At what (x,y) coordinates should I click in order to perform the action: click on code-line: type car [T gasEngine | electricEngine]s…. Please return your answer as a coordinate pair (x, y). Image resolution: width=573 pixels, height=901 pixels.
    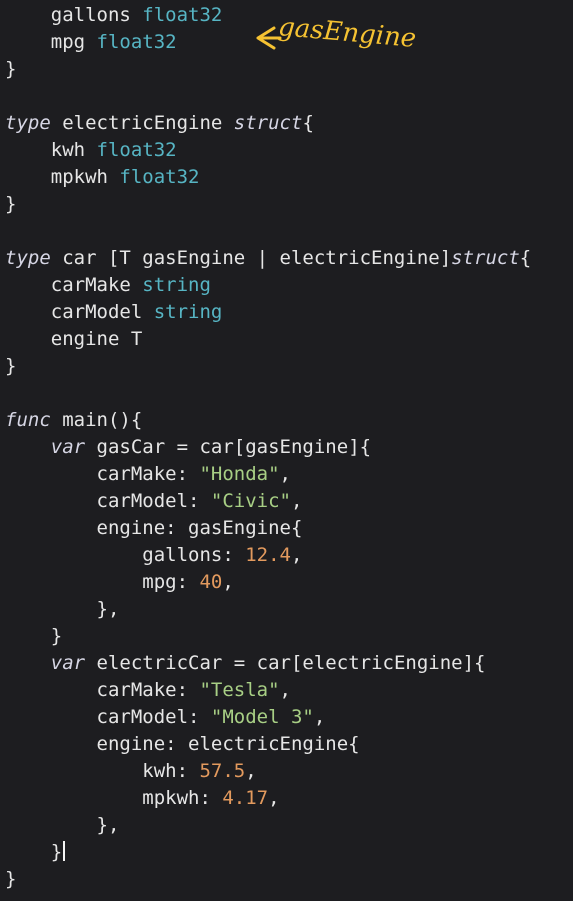
    Looking at the image, I should click on (268, 258).